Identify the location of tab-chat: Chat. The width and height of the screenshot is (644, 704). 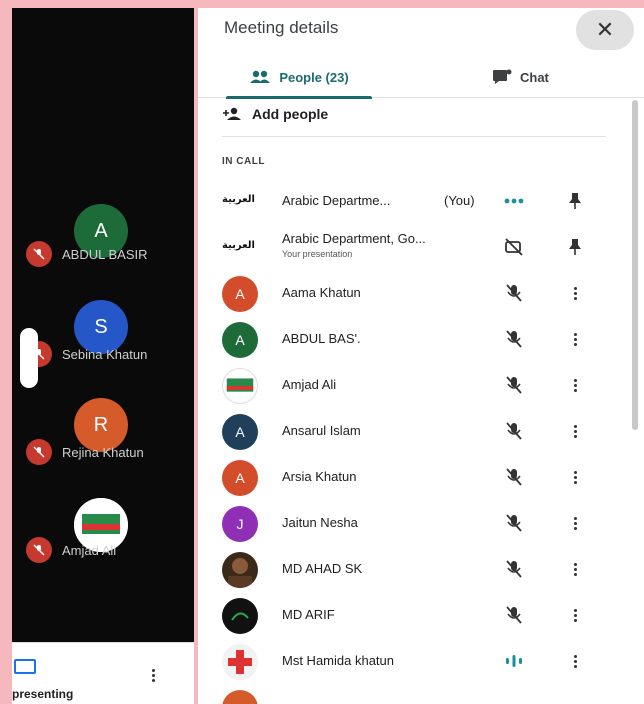
(537, 77).